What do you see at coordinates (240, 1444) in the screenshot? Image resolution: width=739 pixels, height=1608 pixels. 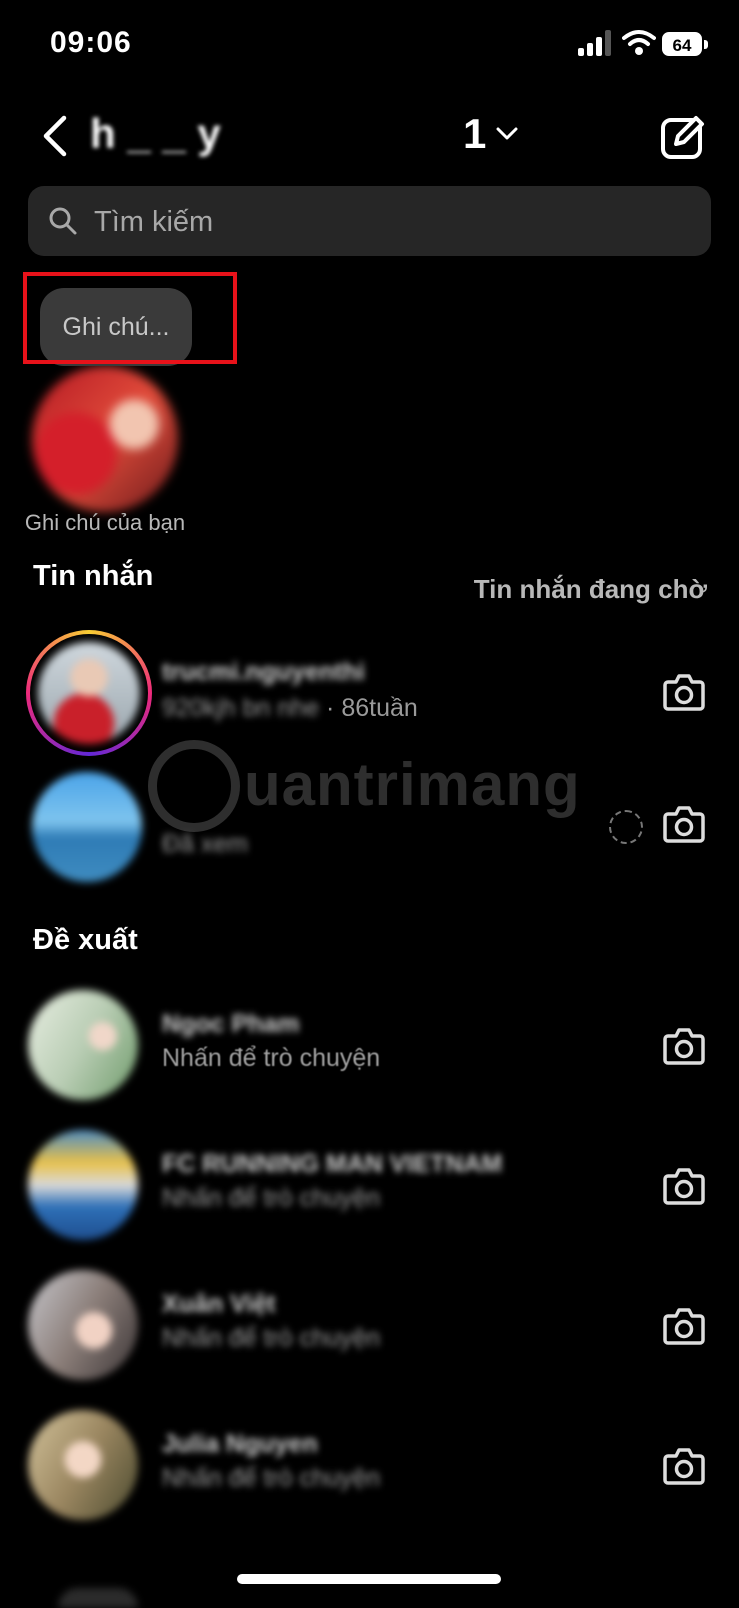 I see `suggest-name: Julia Nguyen` at bounding box center [240, 1444].